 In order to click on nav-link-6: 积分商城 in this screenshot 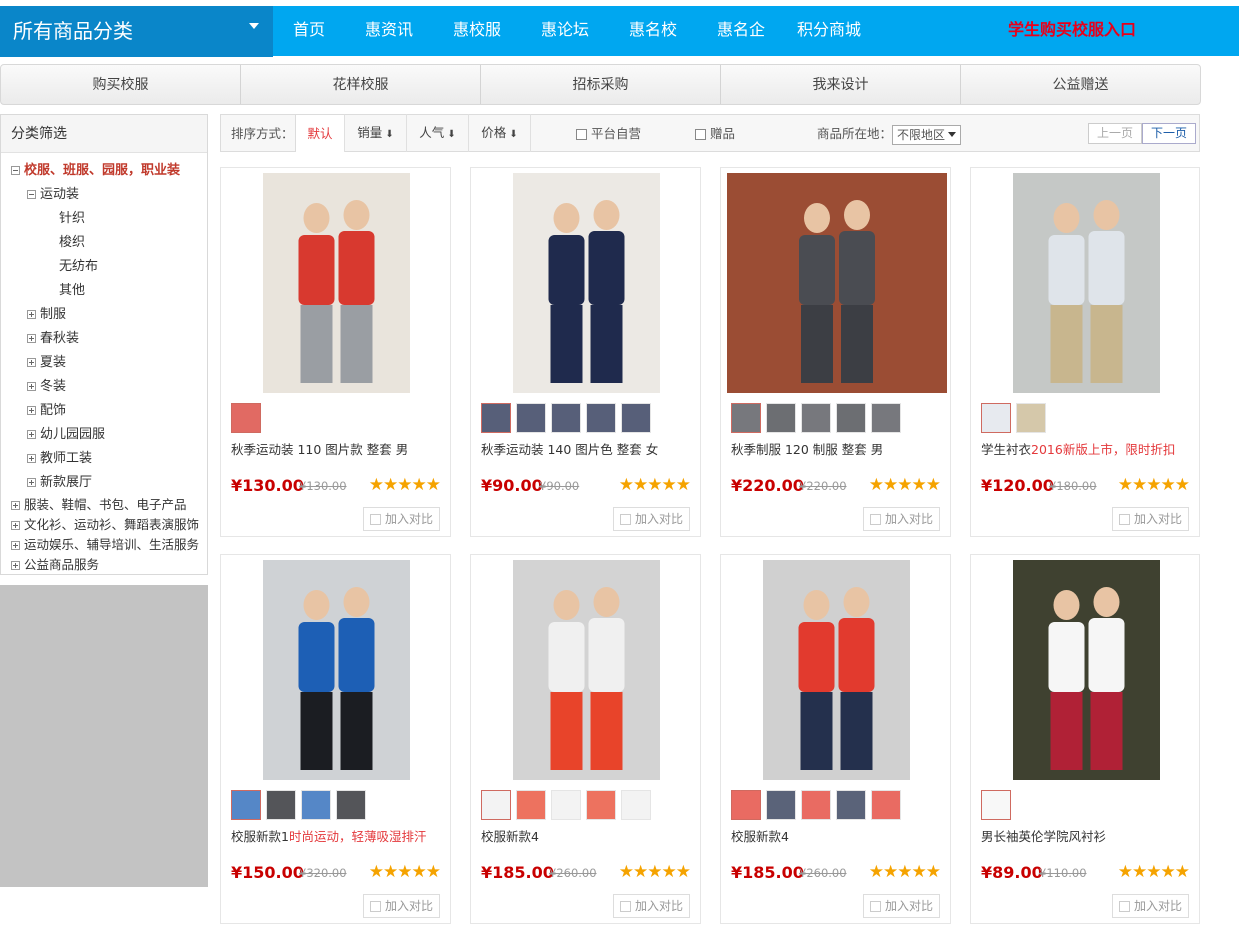, I will do `click(829, 31)`.